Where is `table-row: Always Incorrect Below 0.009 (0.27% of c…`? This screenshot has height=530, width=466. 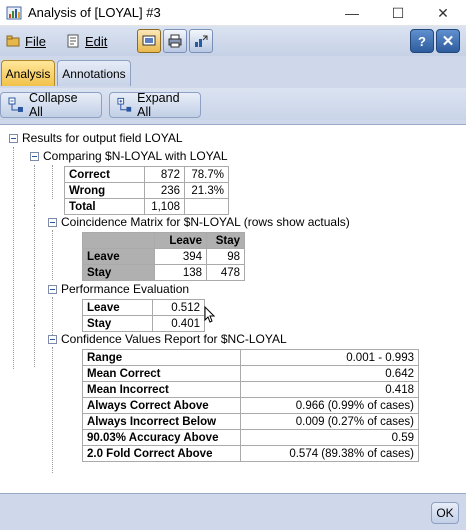 table-row: Always Incorrect Below 0.009 (0.27% of c… is located at coordinates (250, 421).